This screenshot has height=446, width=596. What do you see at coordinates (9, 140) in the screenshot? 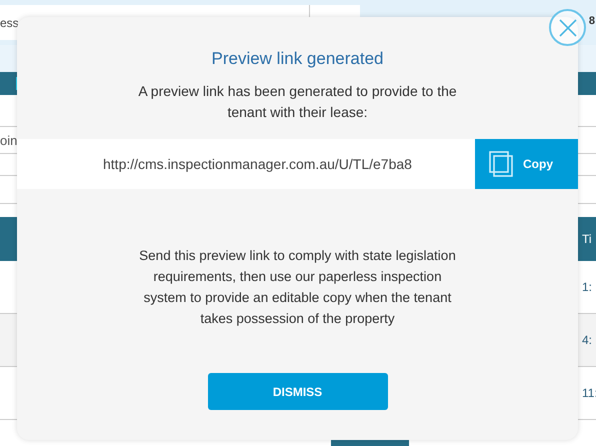
I see `row-text: oin` at bounding box center [9, 140].